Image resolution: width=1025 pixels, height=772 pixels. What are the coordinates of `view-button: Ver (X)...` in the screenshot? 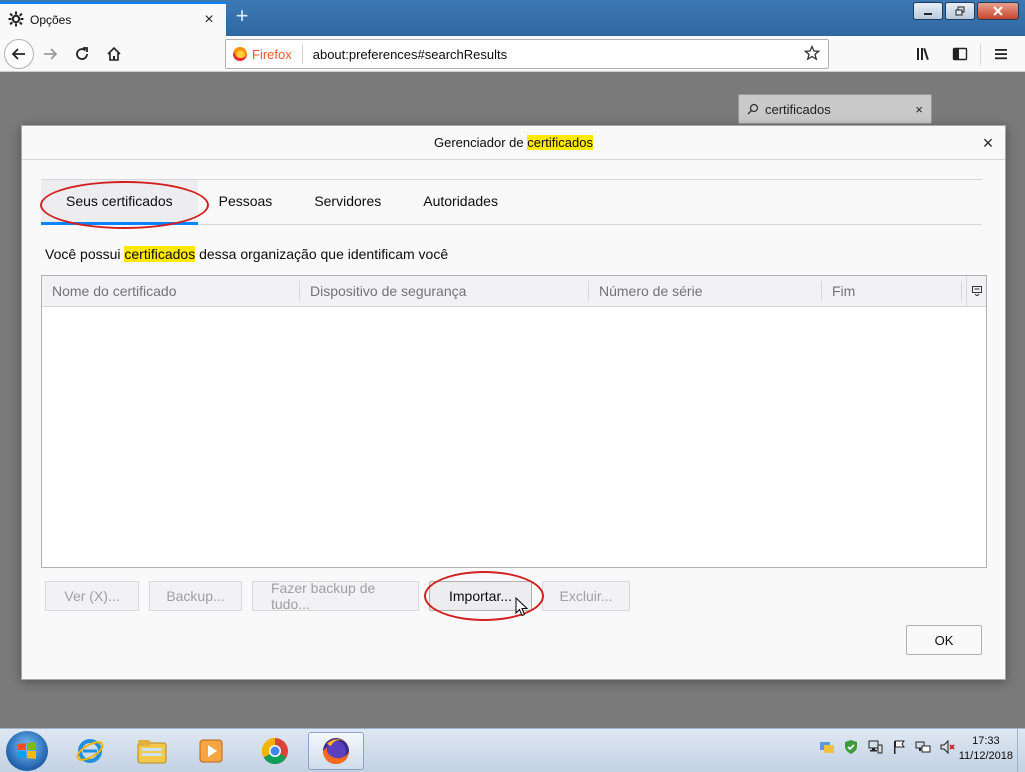 It's located at (92, 596).